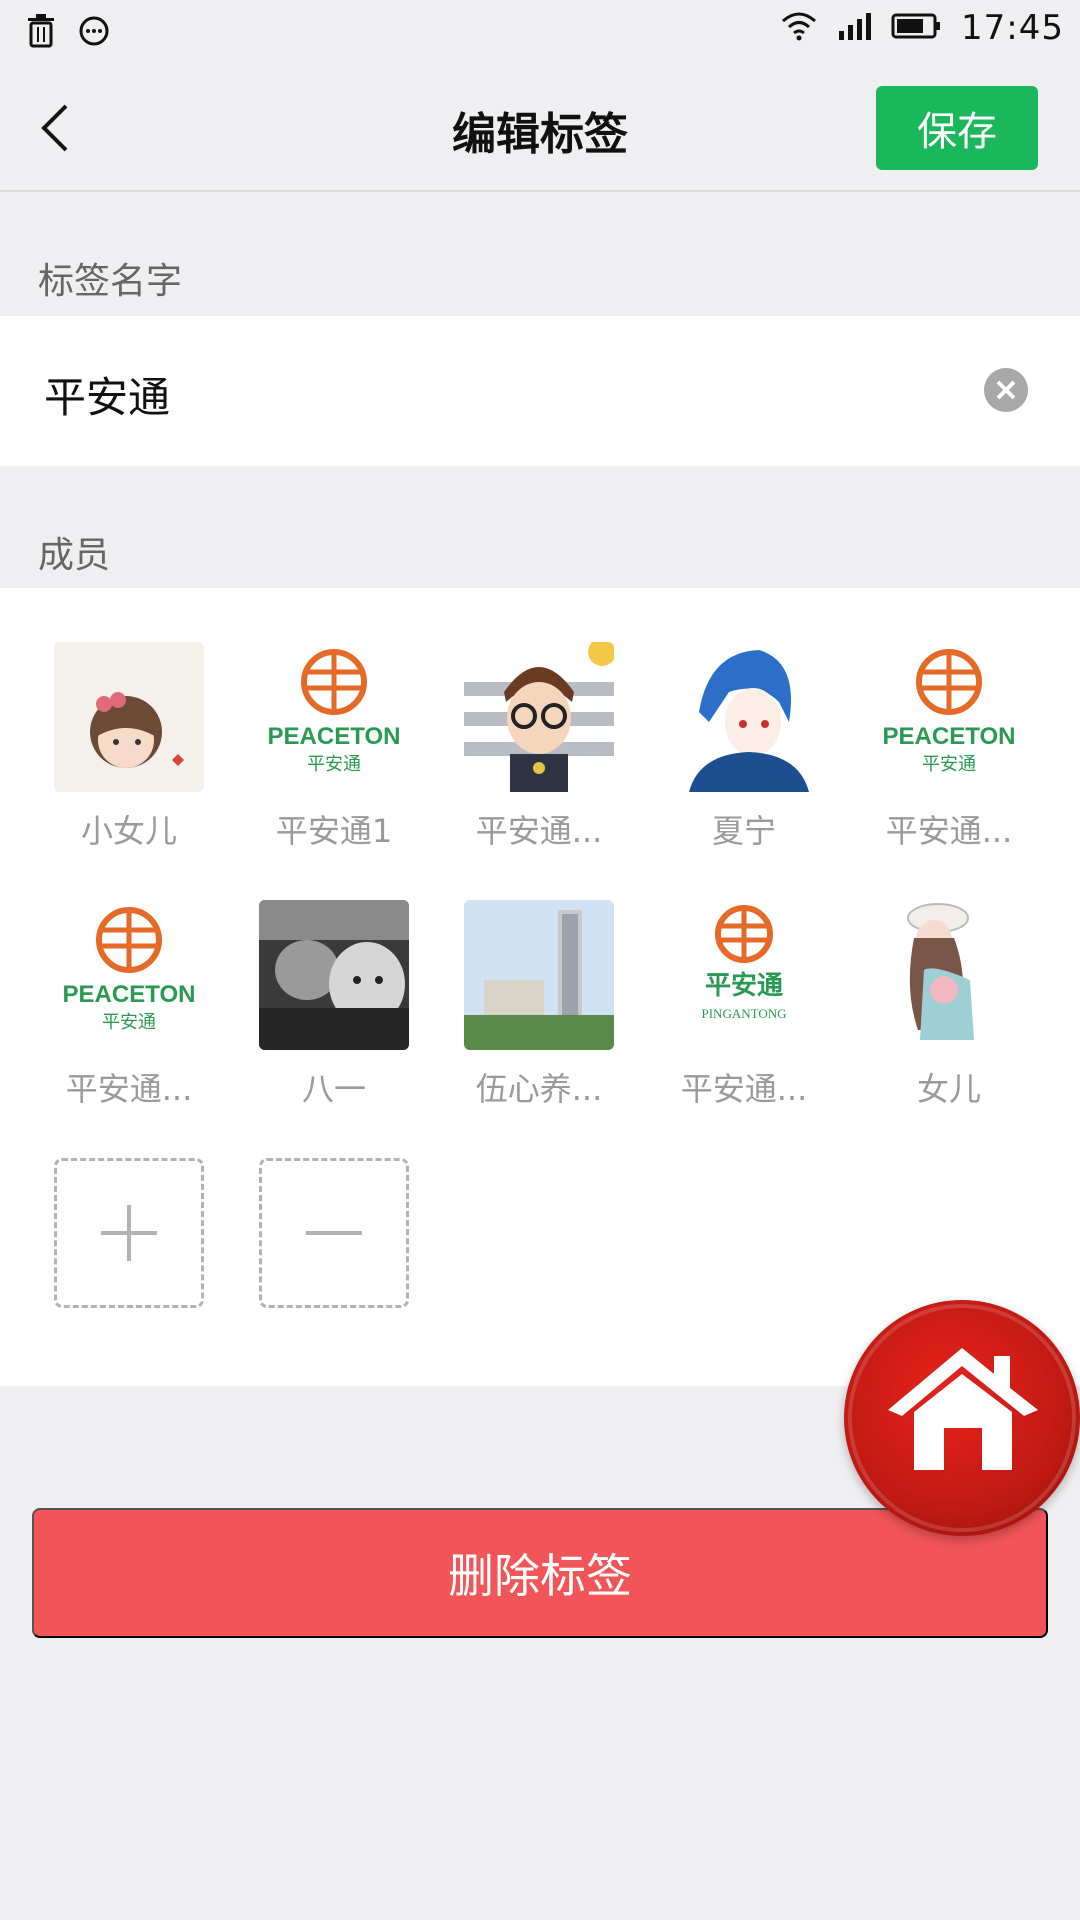 This screenshot has width=1080, height=1920. I want to click on member-item: 小女儿, so click(129, 747).